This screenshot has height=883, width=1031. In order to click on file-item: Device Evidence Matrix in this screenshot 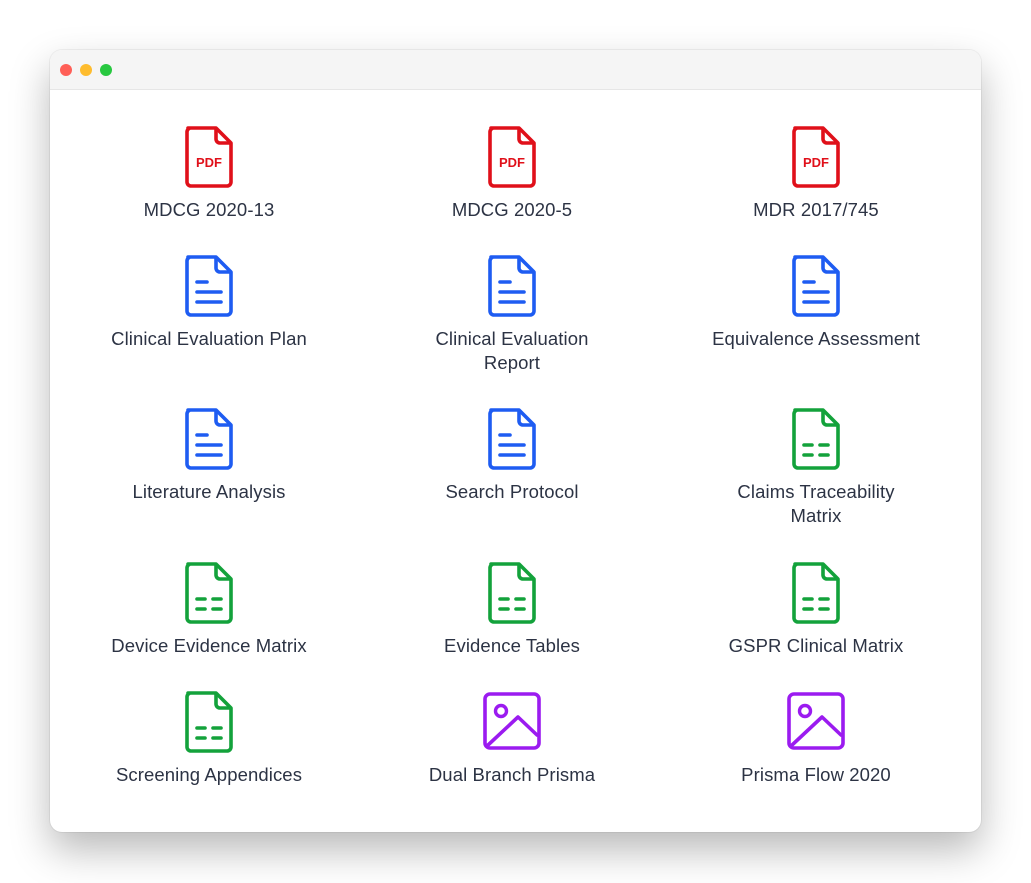, I will do `click(209, 609)`.